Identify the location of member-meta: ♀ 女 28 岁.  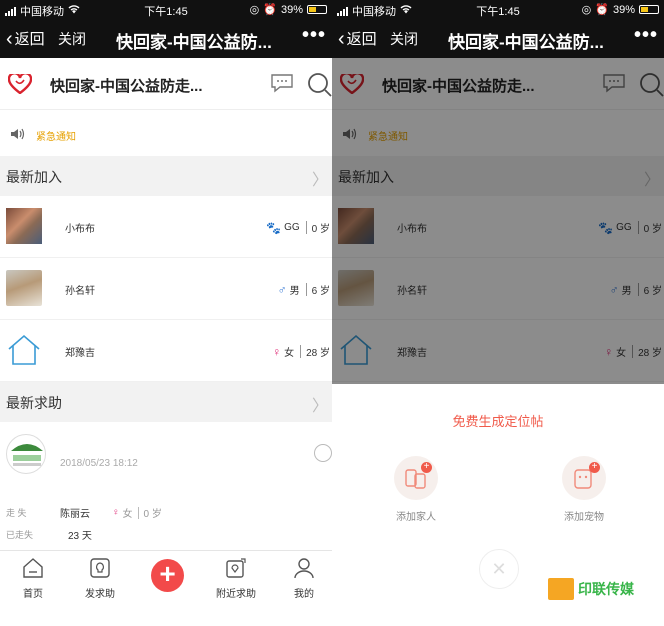
(301, 352).